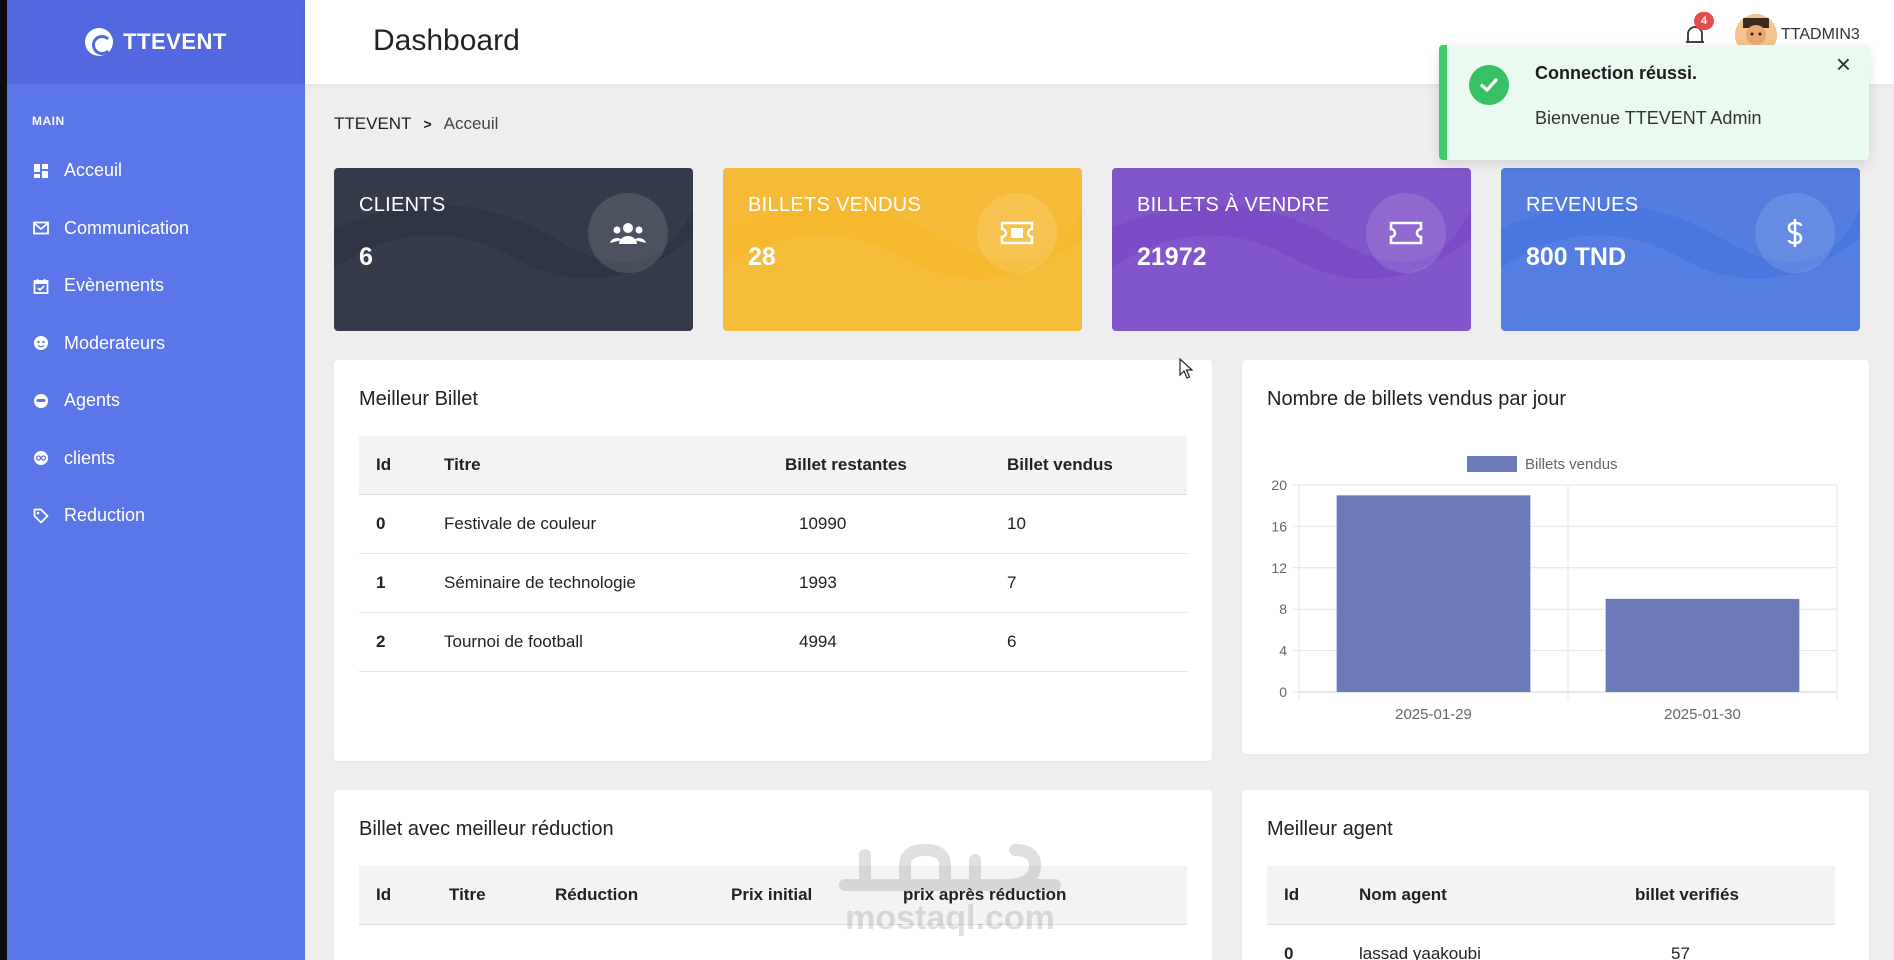 The image size is (1894, 960). Describe the element at coordinates (1489, 85) in the screenshot. I see `check-circle-icon` at that location.